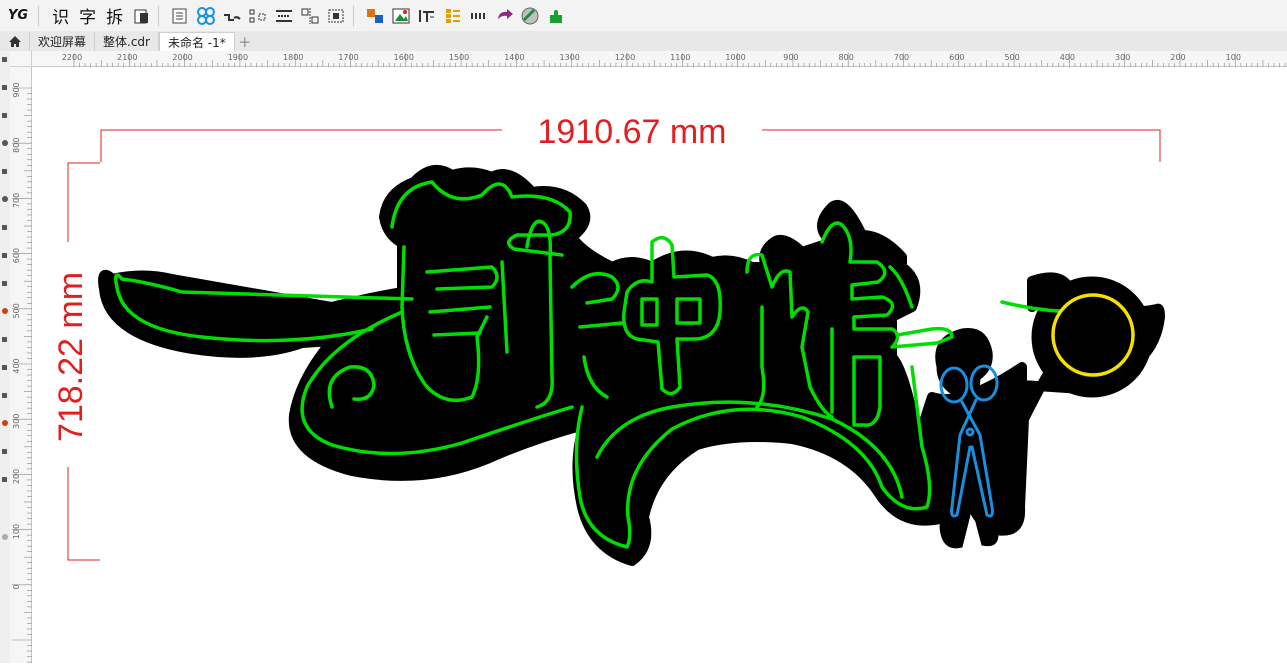  What do you see at coordinates (570, 57) in the screenshot?
I see `ruler-label: 1300` at bounding box center [570, 57].